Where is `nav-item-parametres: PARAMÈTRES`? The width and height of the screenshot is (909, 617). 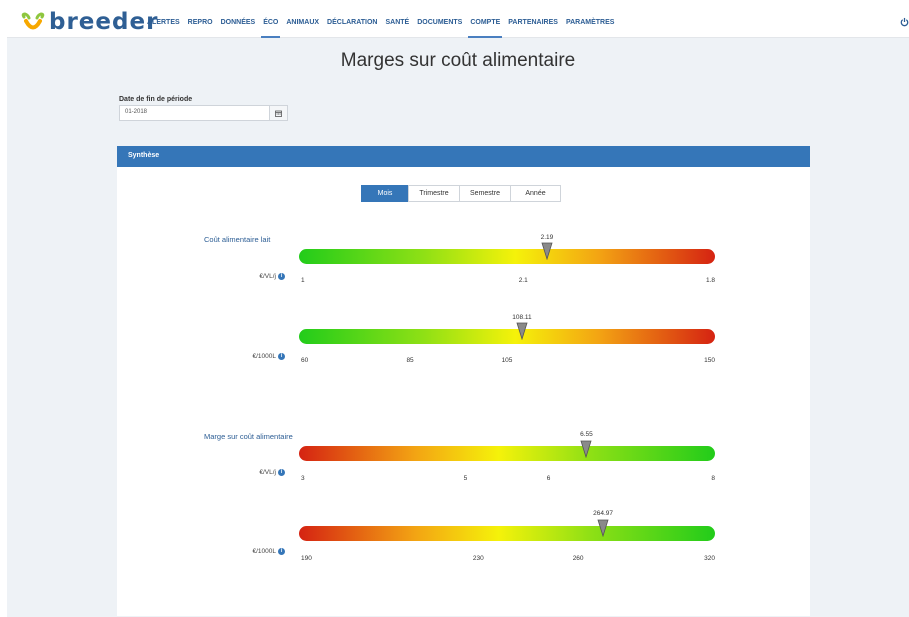
nav-item-parametres: PARAMÈTRES is located at coordinates (590, 22).